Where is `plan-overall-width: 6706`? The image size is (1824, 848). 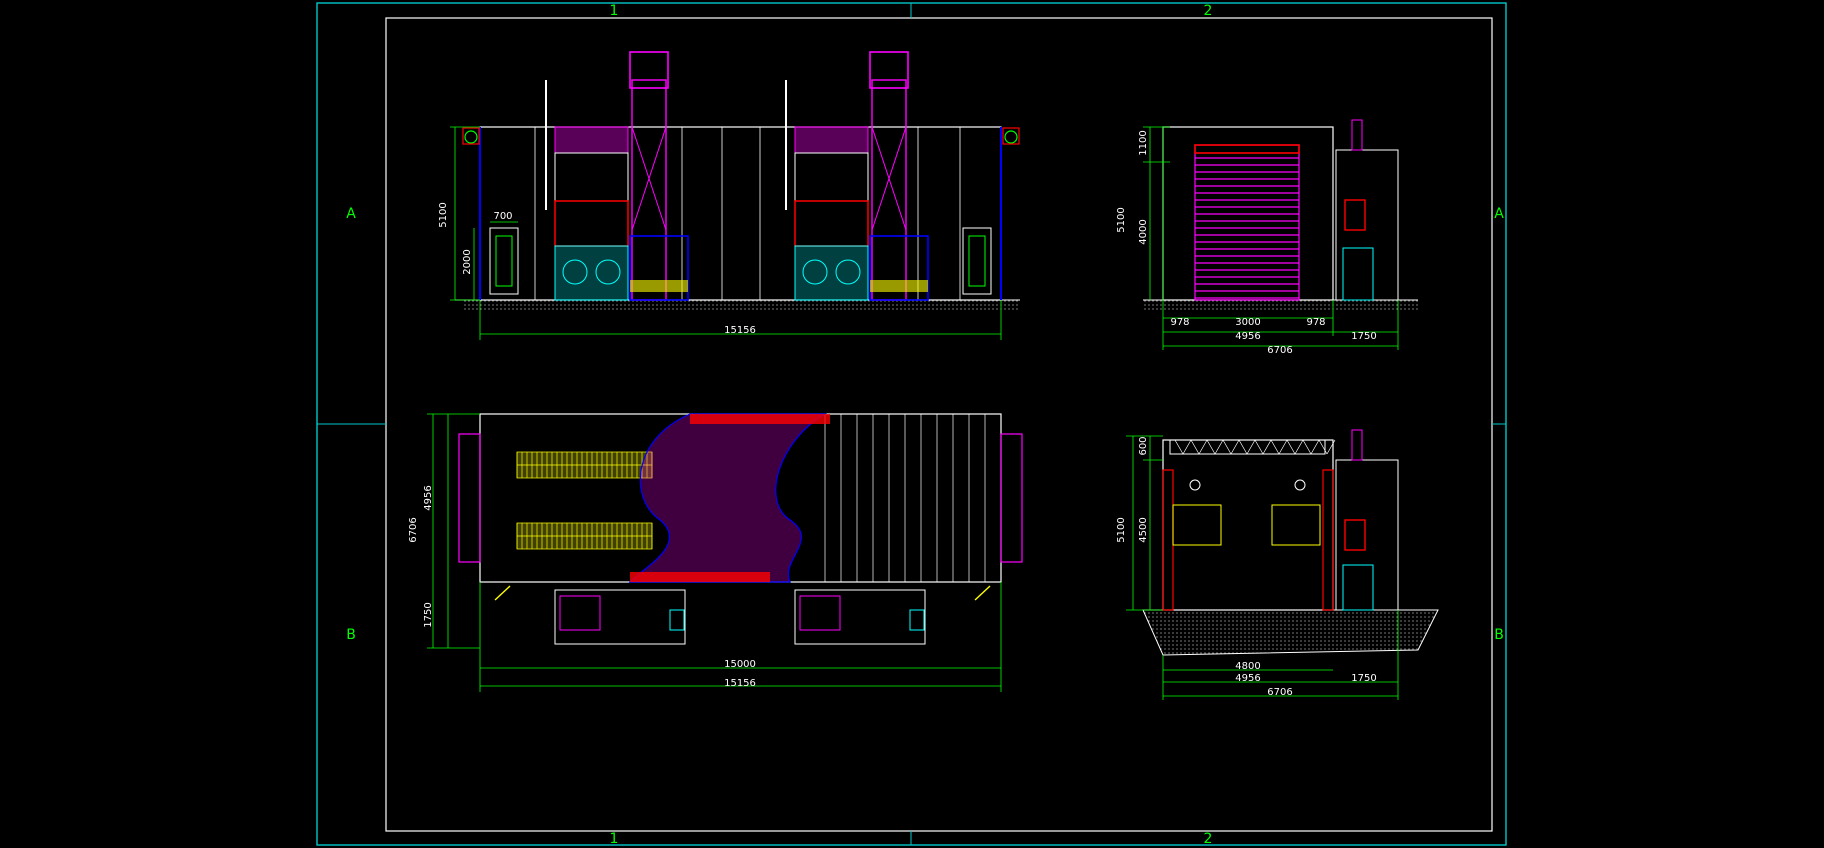
plan-overall-width: 6706 is located at coordinates (413, 529).